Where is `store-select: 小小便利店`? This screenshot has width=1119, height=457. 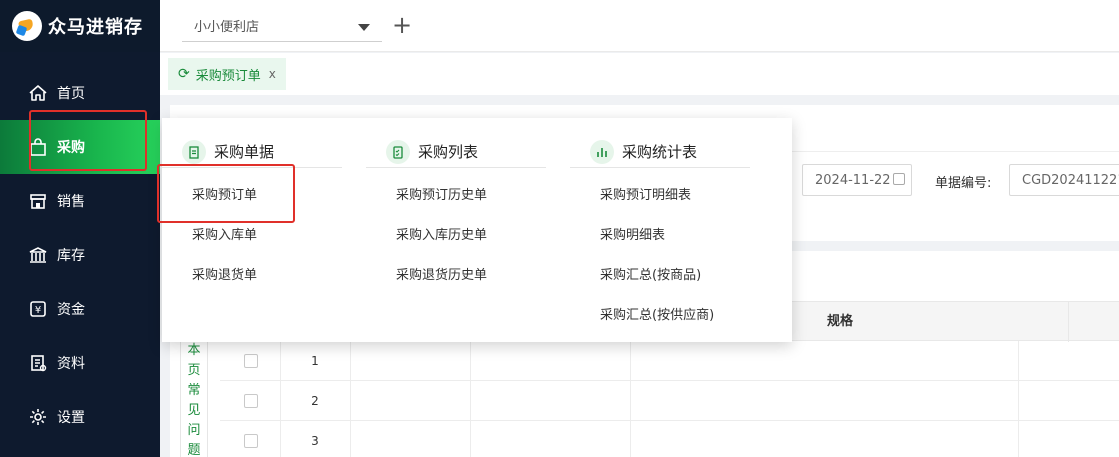
store-select: 小小便利店 is located at coordinates (282, 26).